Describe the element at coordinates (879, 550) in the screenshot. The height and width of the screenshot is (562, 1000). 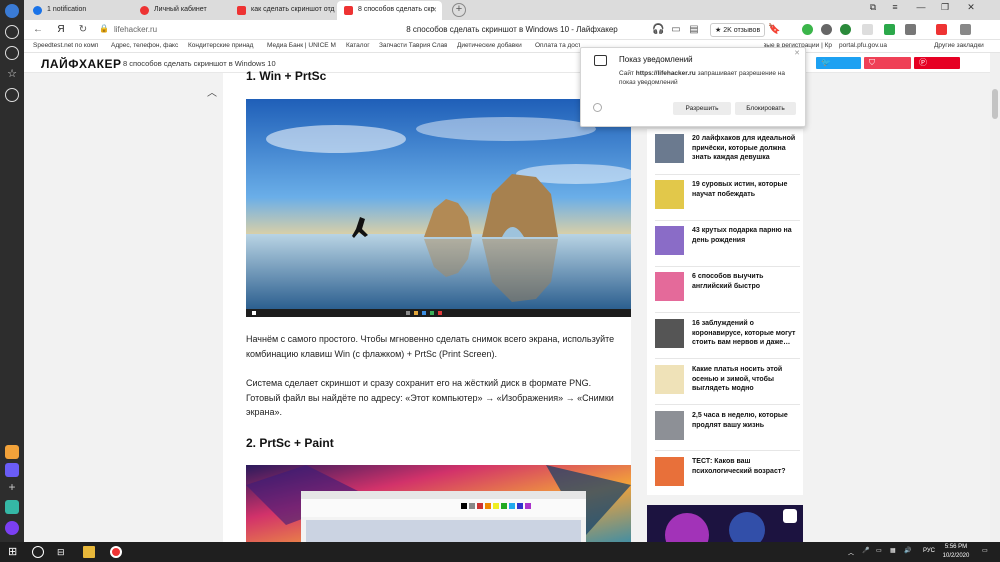
I see `battery-icon: ▭` at that location.